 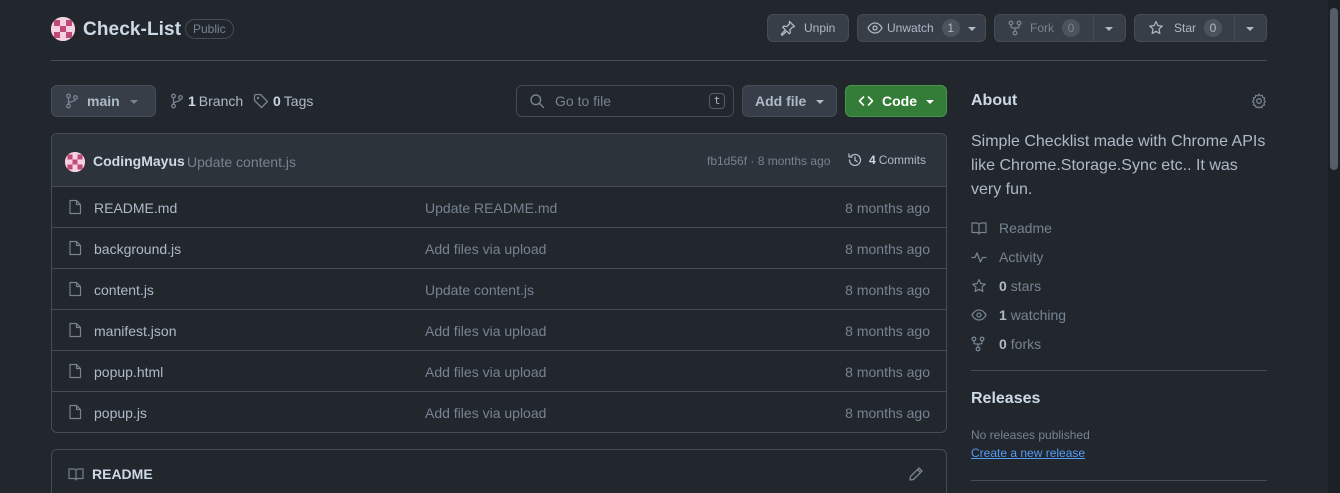 I want to click on commit-message: Update content.js, so click(x=241, y=162).